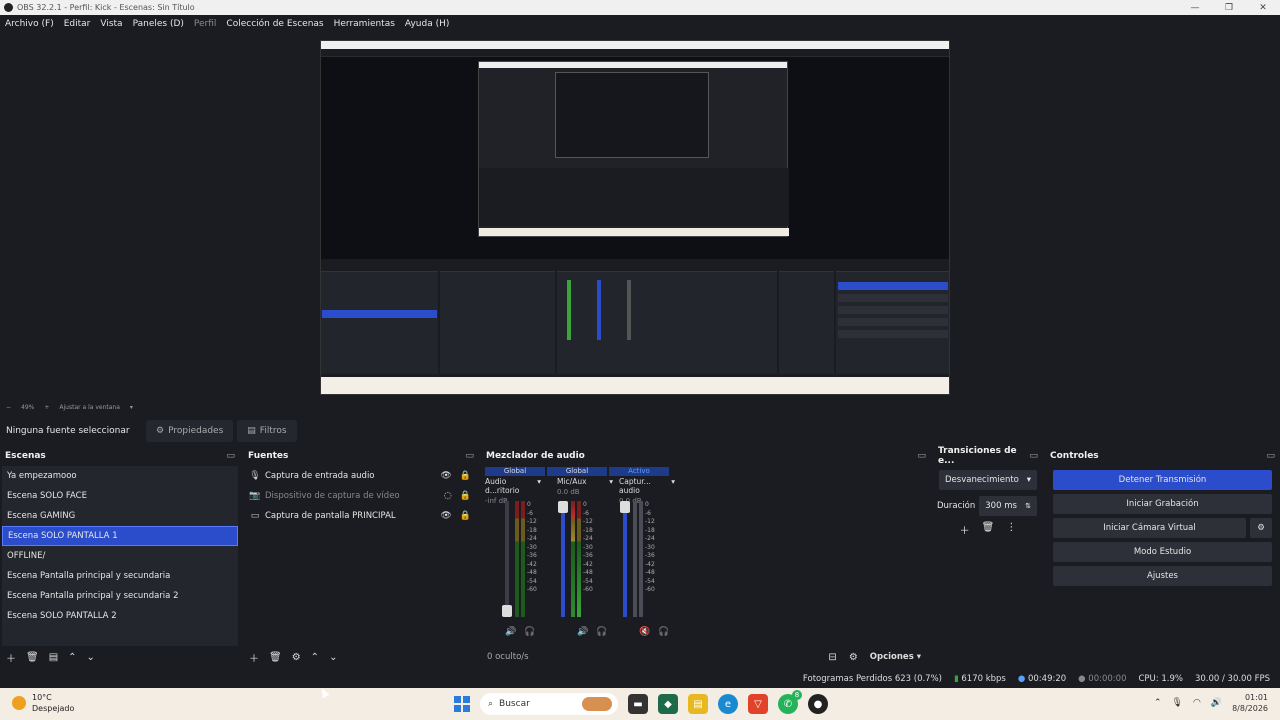 The width and height of the screenshot is (1280, 720). I want to click on menu-ayuda: Ayuda (H), so click(427, 24).